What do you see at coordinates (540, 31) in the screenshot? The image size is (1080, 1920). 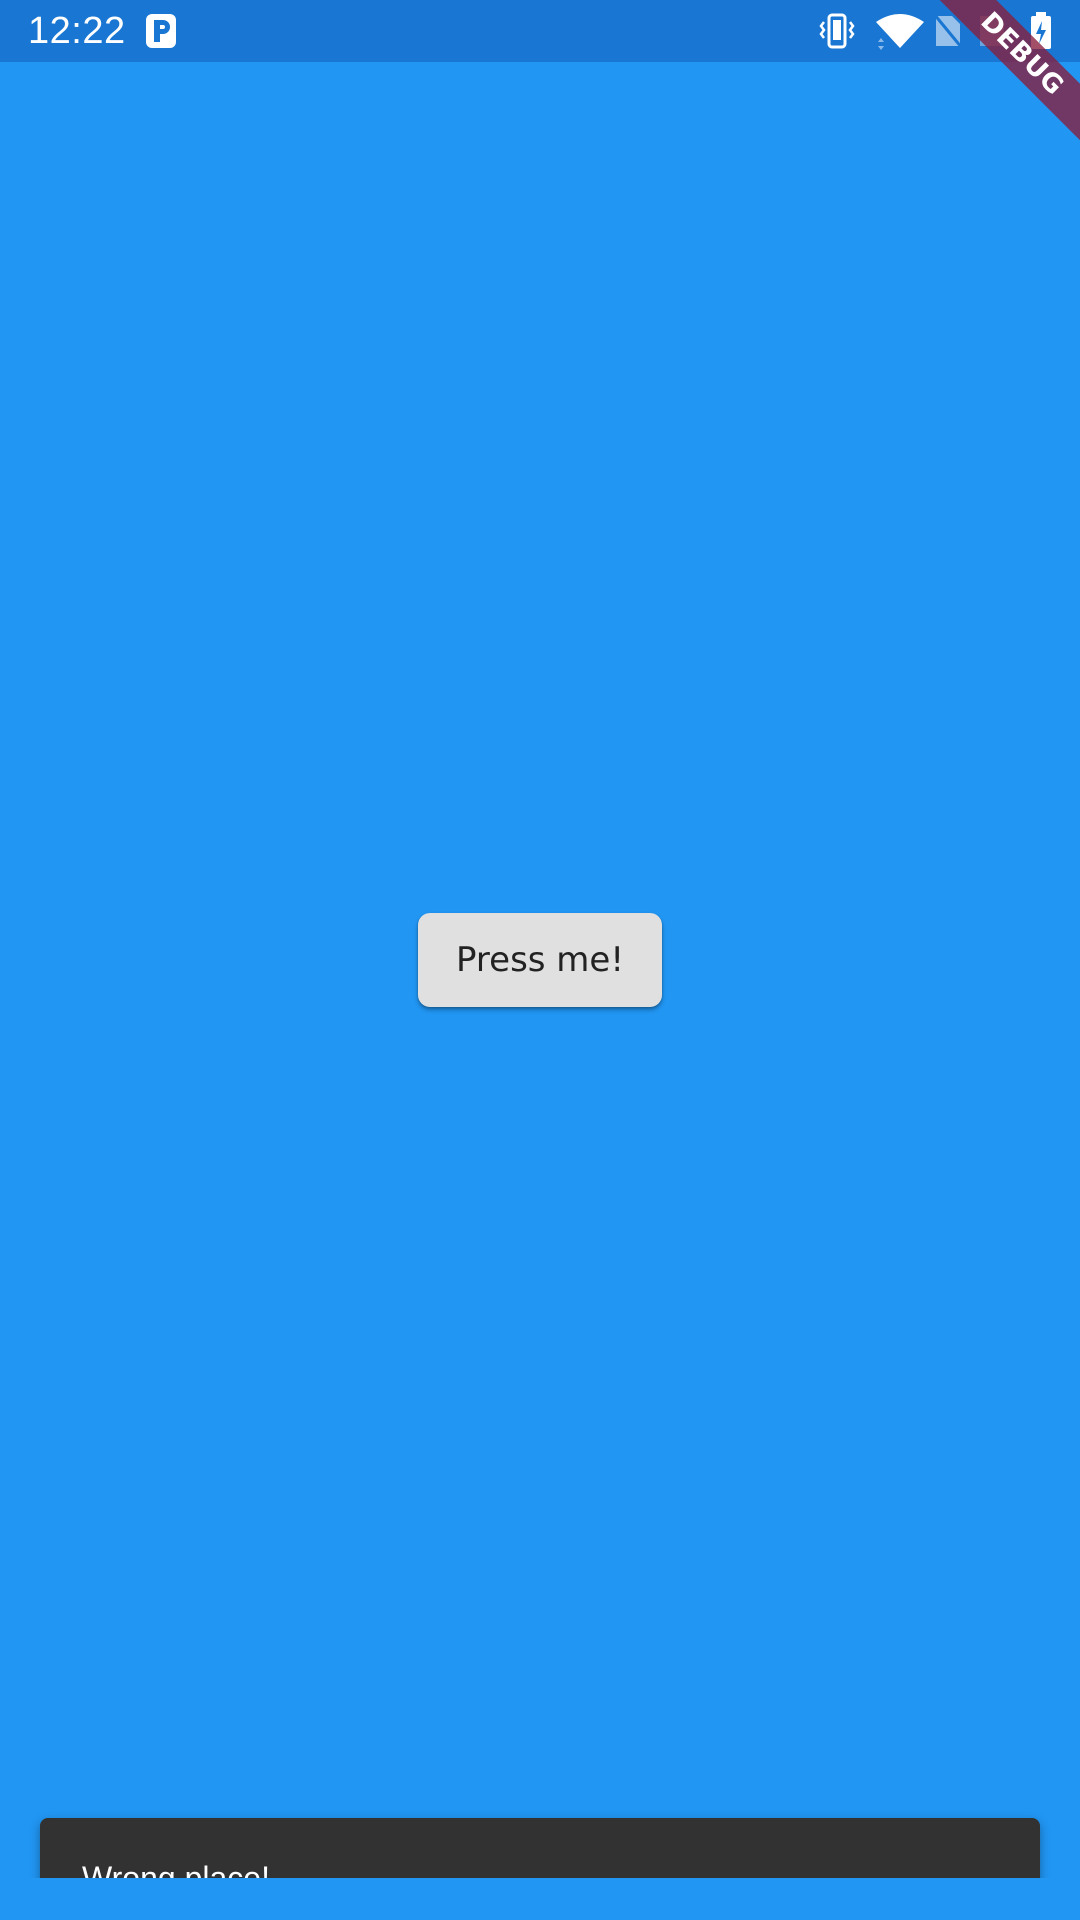 I see `status-bar: 12:22` at bounding box center [540, 31].